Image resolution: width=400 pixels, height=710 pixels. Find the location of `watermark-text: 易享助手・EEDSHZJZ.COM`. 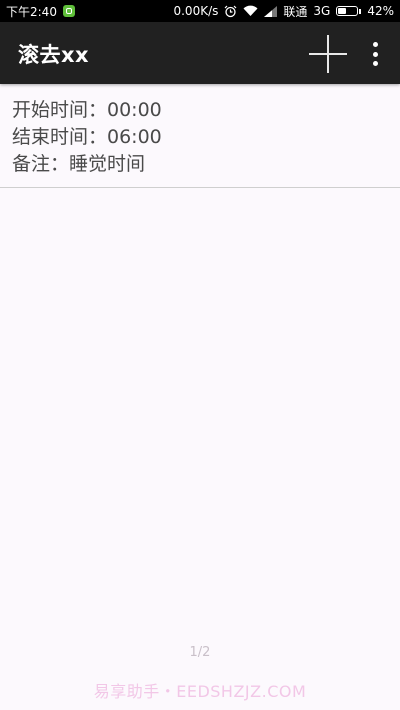

watermark-text: 易享助手・EEDSHZJZ.COM is located at coordinates (200, 691).